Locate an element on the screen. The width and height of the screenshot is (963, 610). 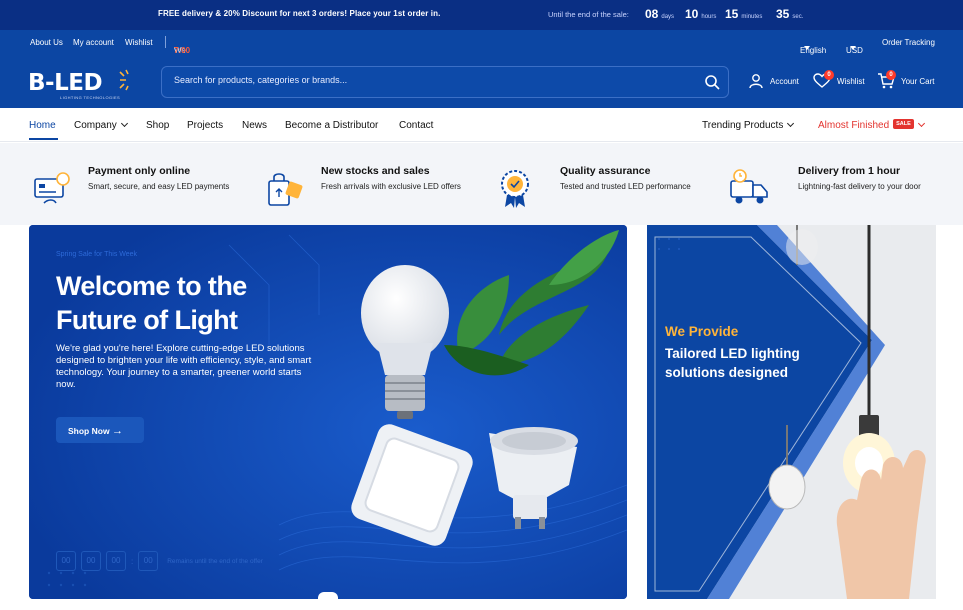
shop-now-button: Shop Now → is located at coordinates (100, 430).